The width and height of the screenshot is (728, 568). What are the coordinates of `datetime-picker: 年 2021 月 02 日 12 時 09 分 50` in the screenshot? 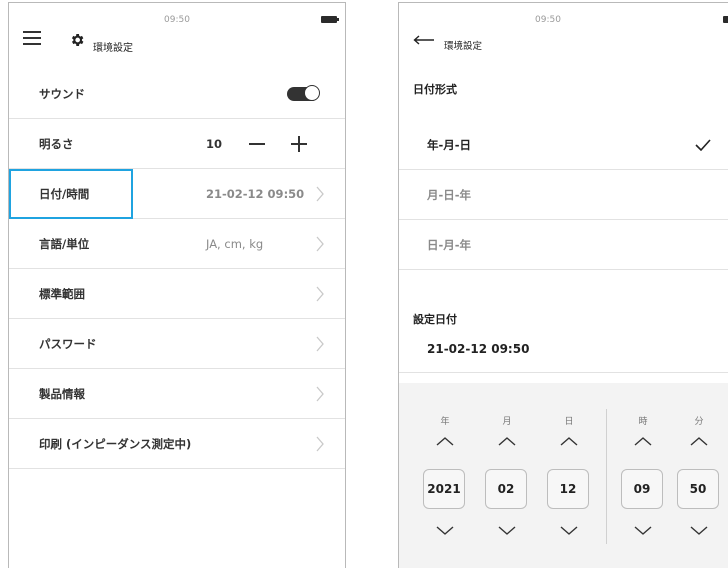 It's located at (563, 475).